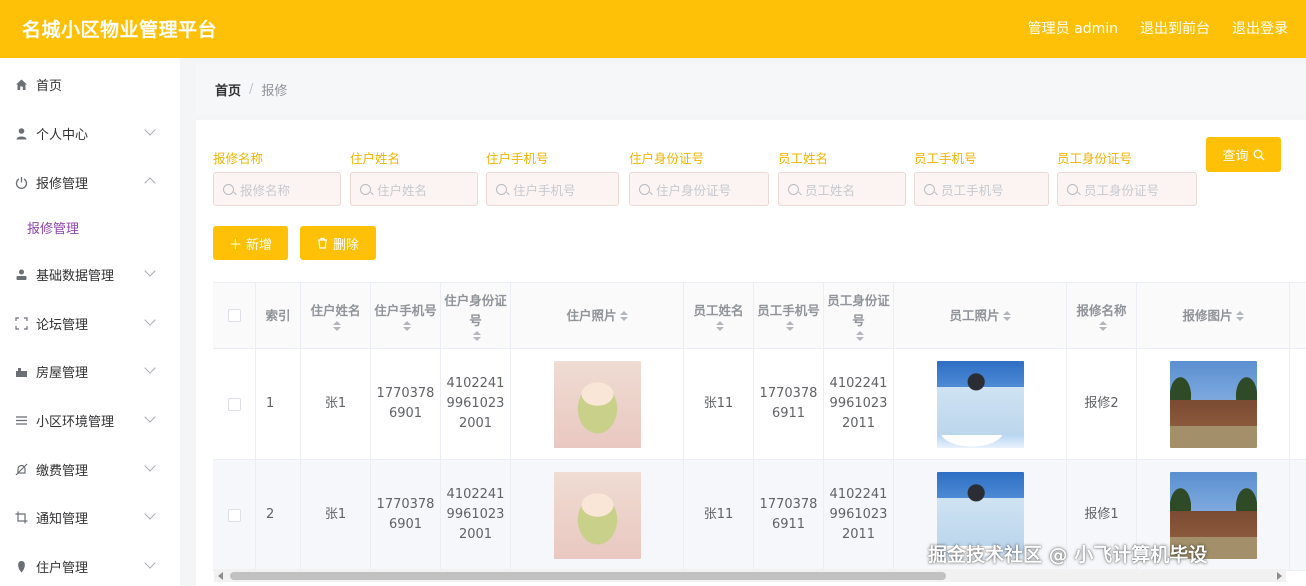 This screenshot has width=1306, height=586. What do you see at coordinates (476, 404) in the screenshot?
I see `resident-id-cell: 410224199610232001` at bounding box center [476, 404].